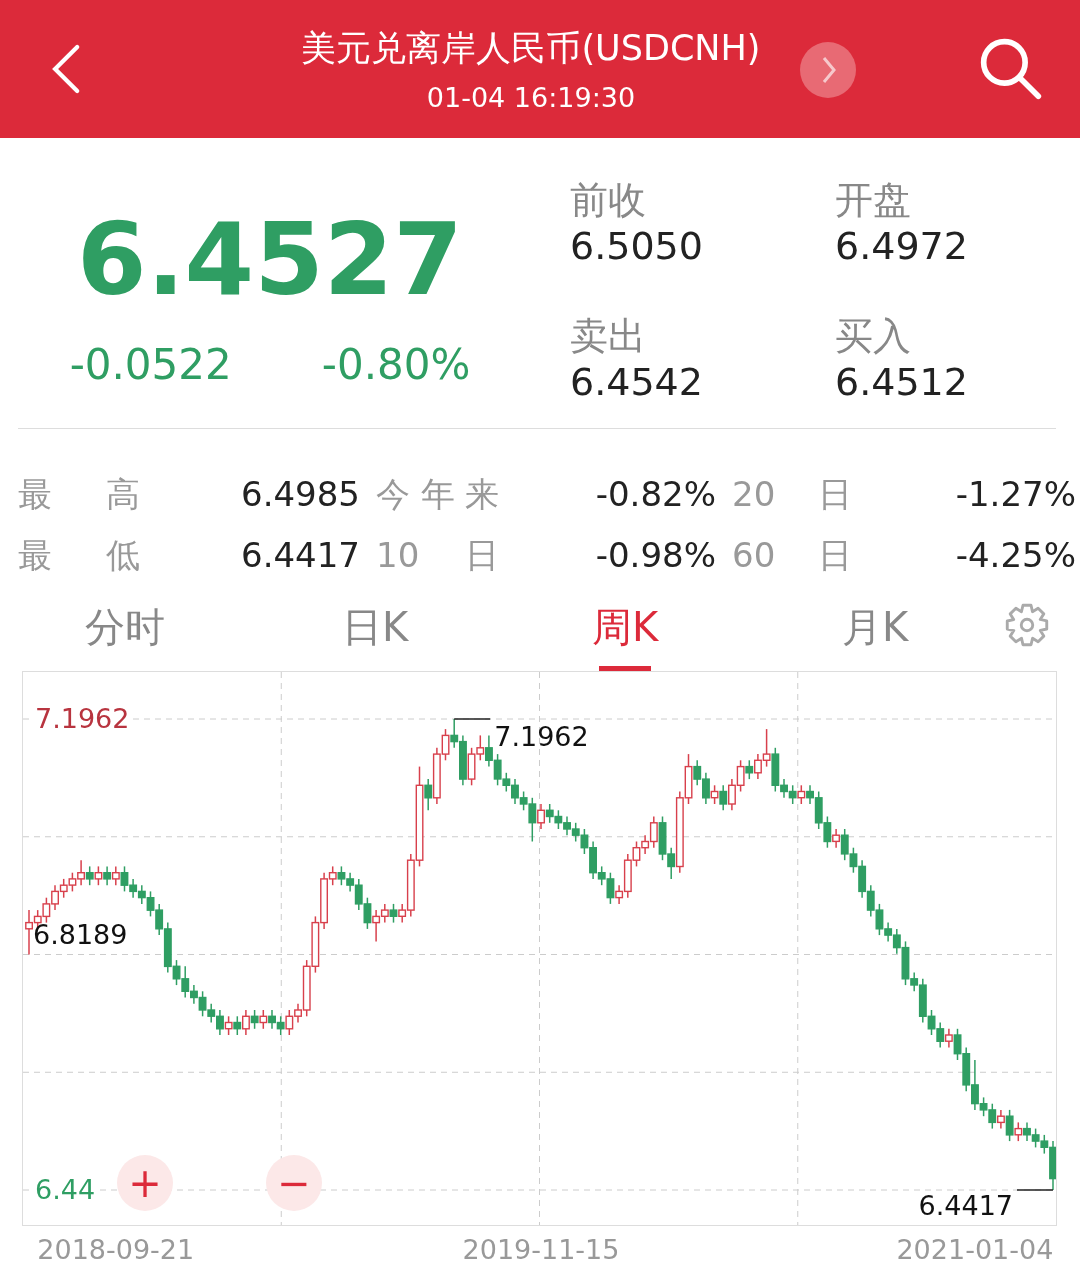 The image size is (1080, 1287). Describe the element at coordinates (294, 1183) in the screenshot. I see `zoom-out-button: −` at that location.